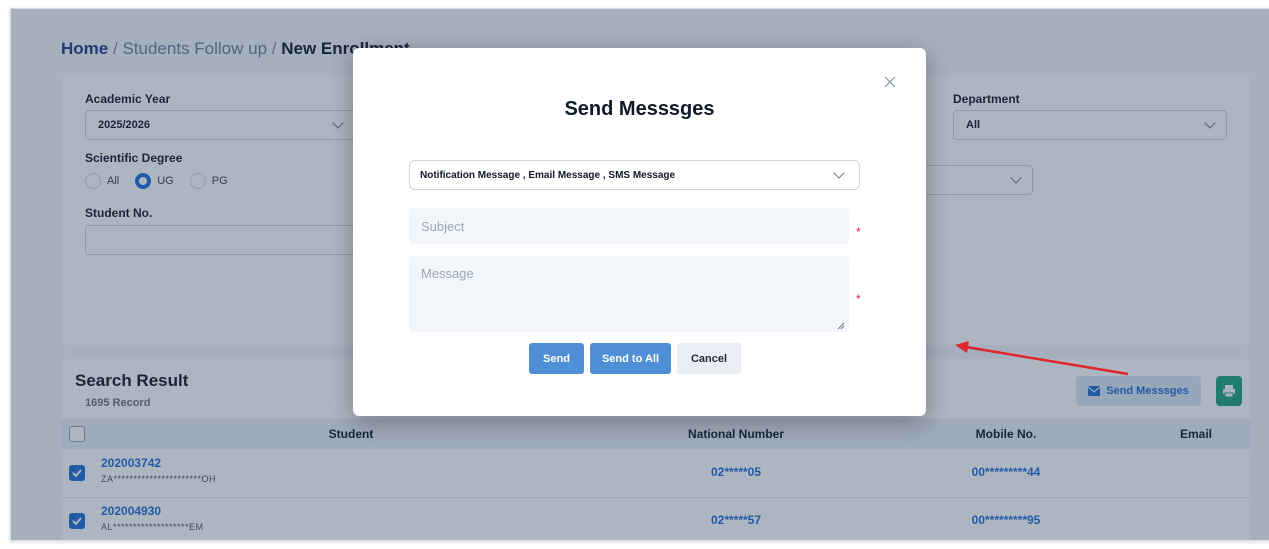 The width and height of the screenshot is (1269, 549). What do you see at coordinates (629, 226) in the screenshot?
I see `subject-input` at bounding box center [629, 226].